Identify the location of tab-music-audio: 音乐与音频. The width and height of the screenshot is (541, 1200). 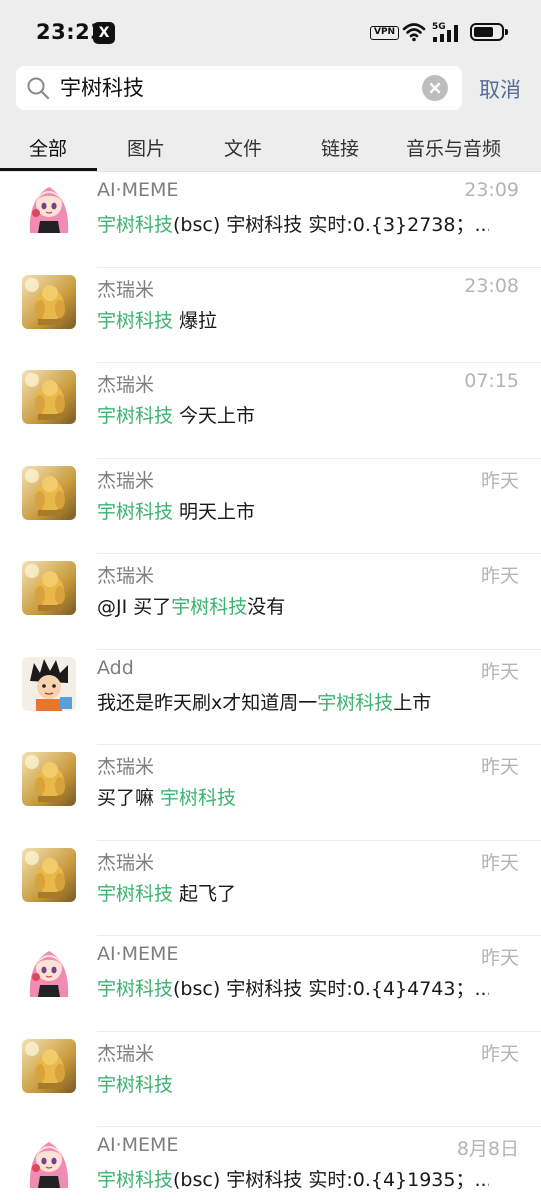
(453, 147).